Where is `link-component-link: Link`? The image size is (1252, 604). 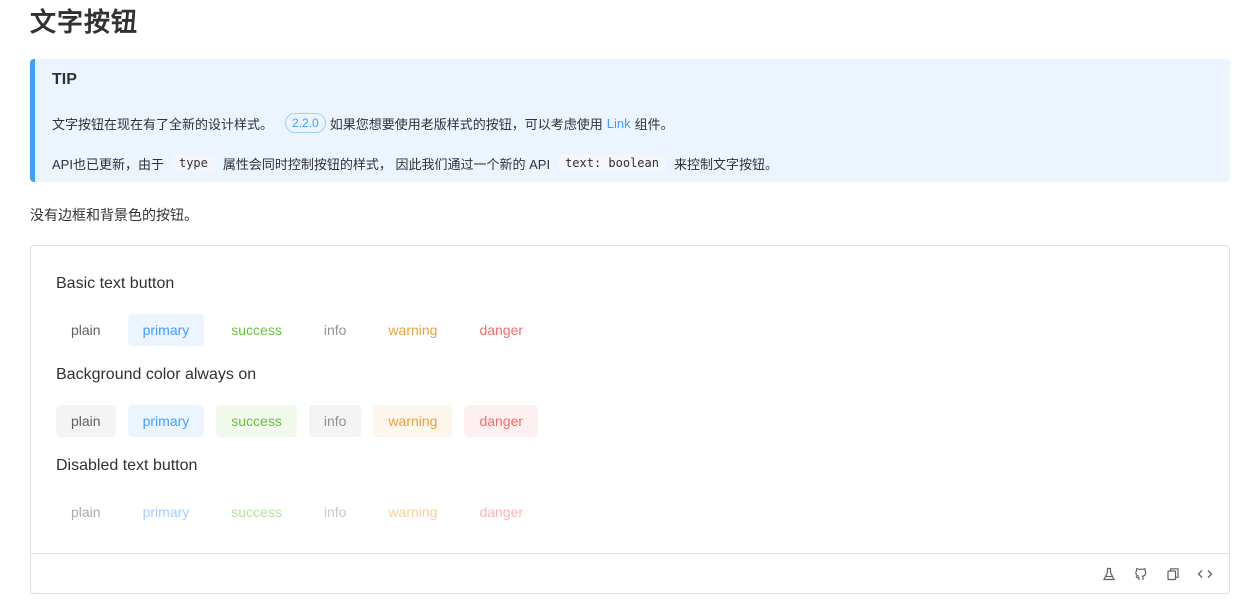 link-component-link: Link is located at coordinates (619, 123).